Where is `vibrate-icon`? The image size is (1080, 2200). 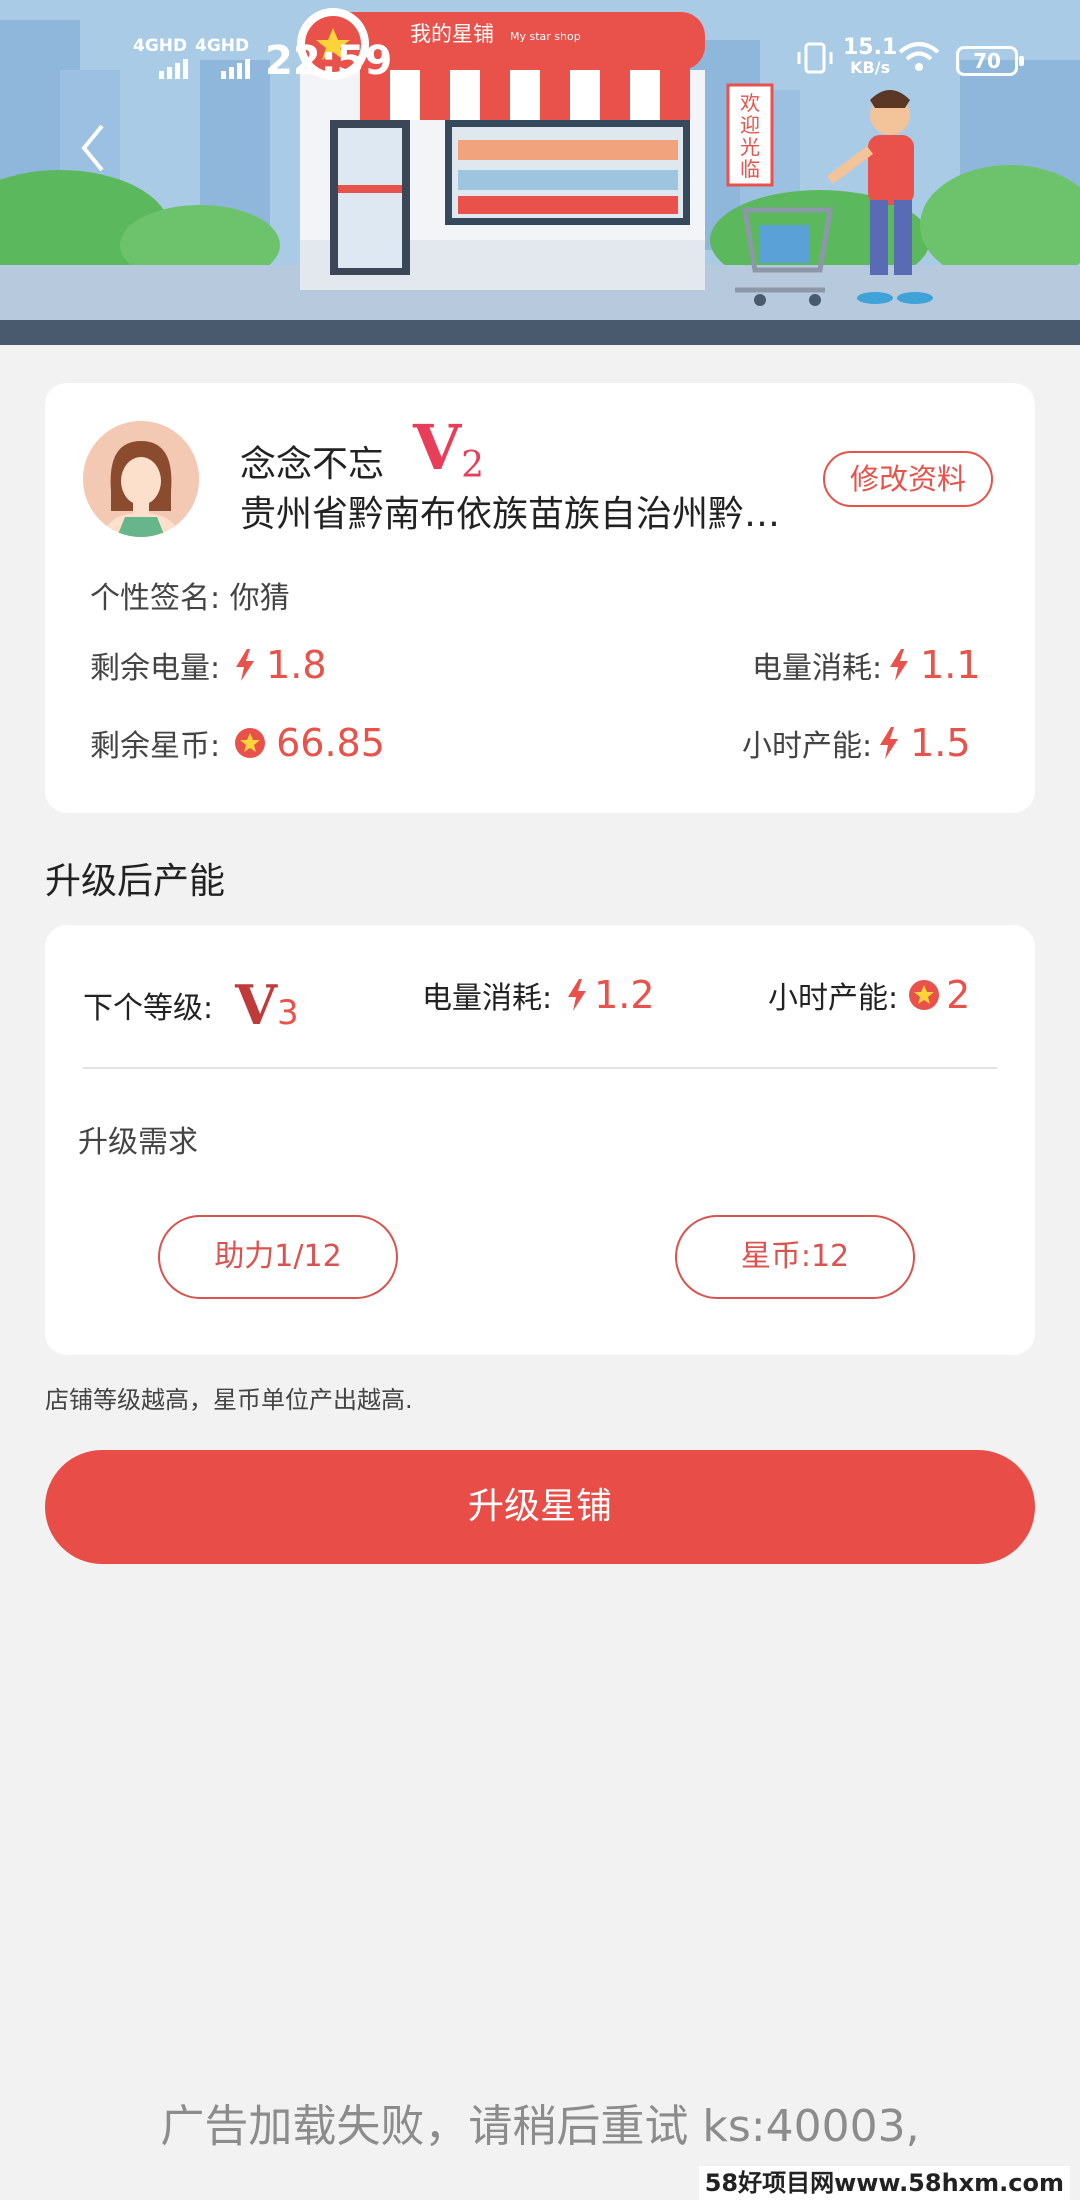 vibrate-icon is located at coordinates (815, 58).